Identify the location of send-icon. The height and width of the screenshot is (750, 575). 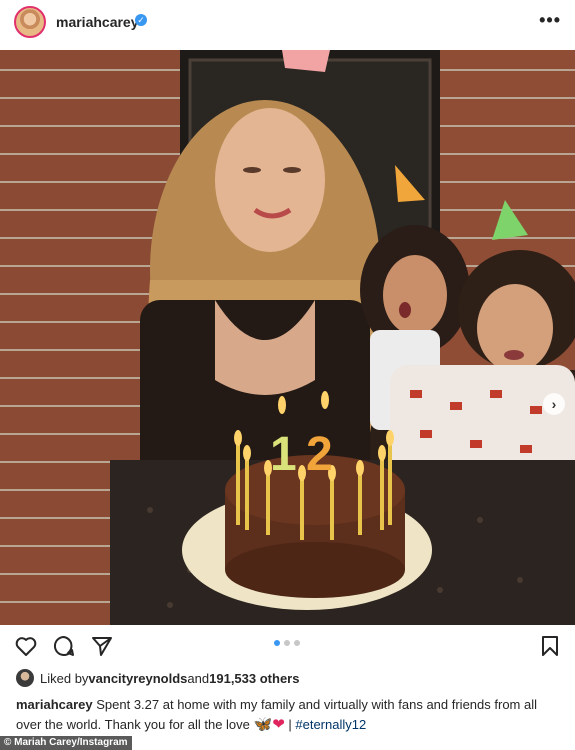
(102, 646).